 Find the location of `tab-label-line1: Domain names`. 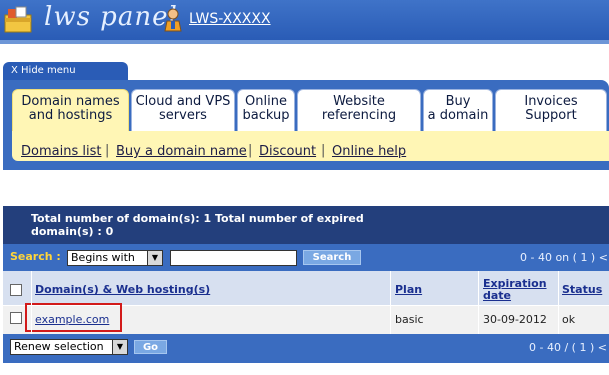

tab-label-line1: Domain names is located at coordinates (70, 101).